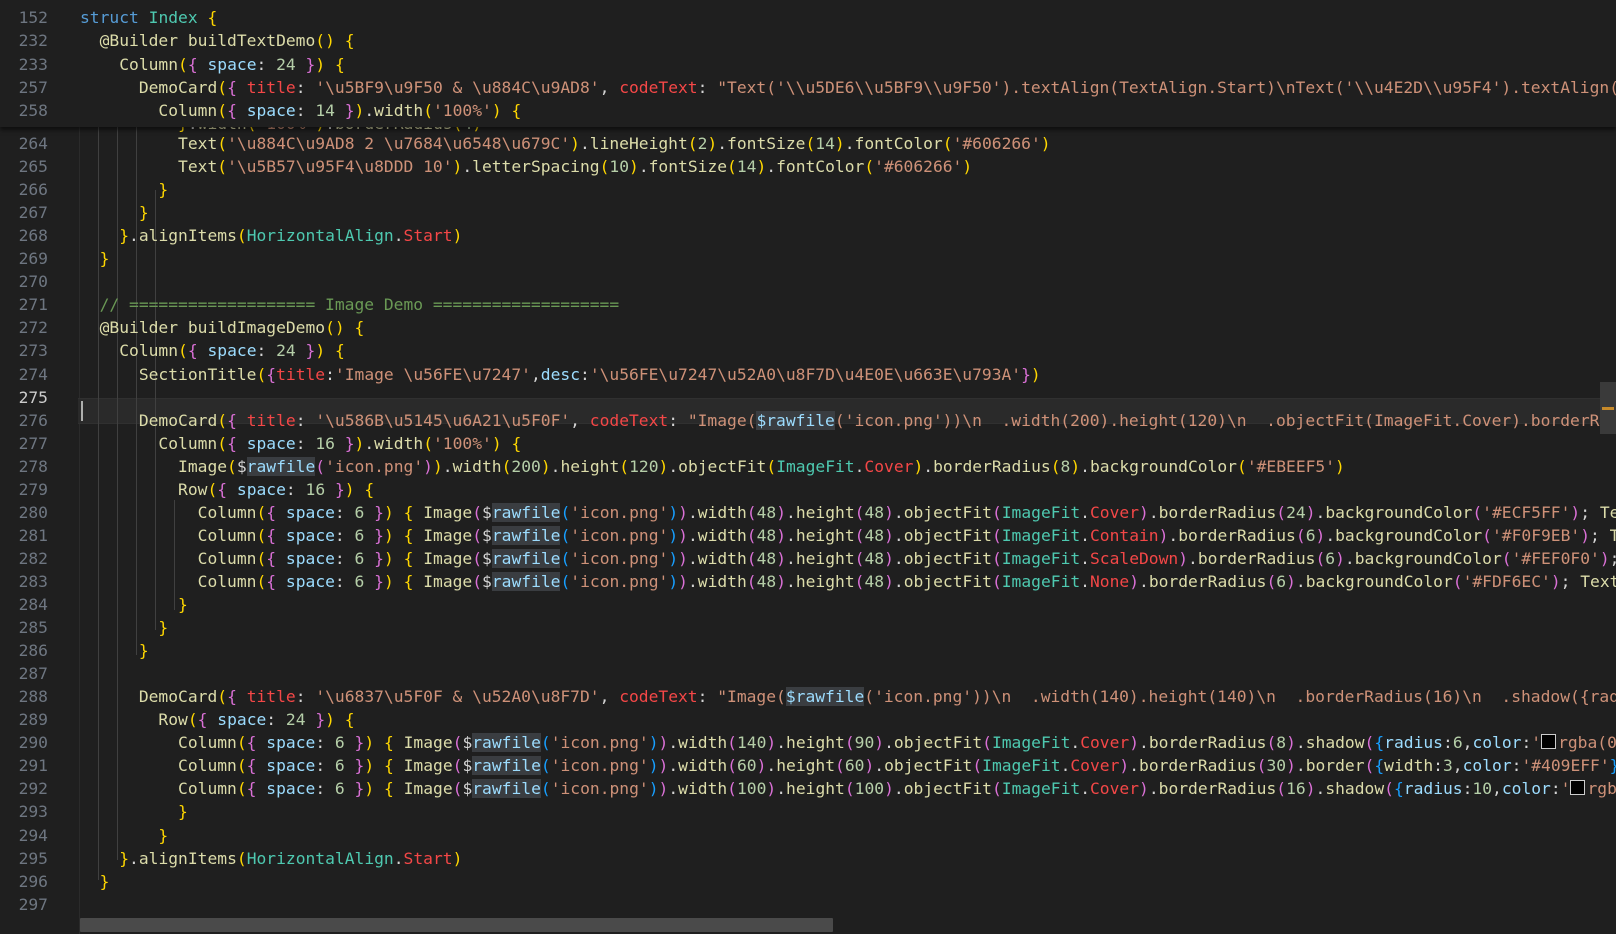 Image resolution: width=1616 pixels, height=934 pixels. Describe the element at coordinates (33, 489) in the screenshot. I see `line-number: 279` at that location.